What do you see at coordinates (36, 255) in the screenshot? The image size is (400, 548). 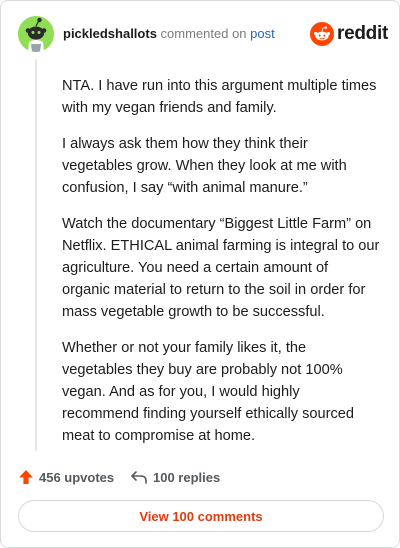 I see `thread-line` at bounding box center [36, 255].